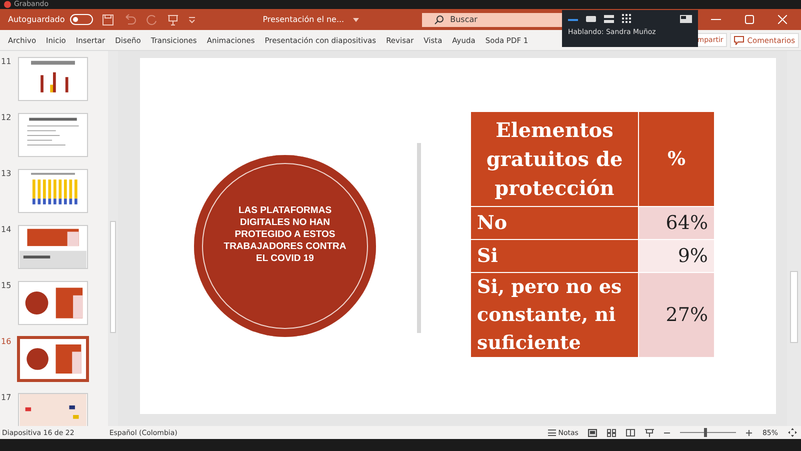 The image size is (801, 451). What do you see at coordinates (593, 432) in the screenshot?
I see `normal-view-icon` at bounding box center [593, 432].